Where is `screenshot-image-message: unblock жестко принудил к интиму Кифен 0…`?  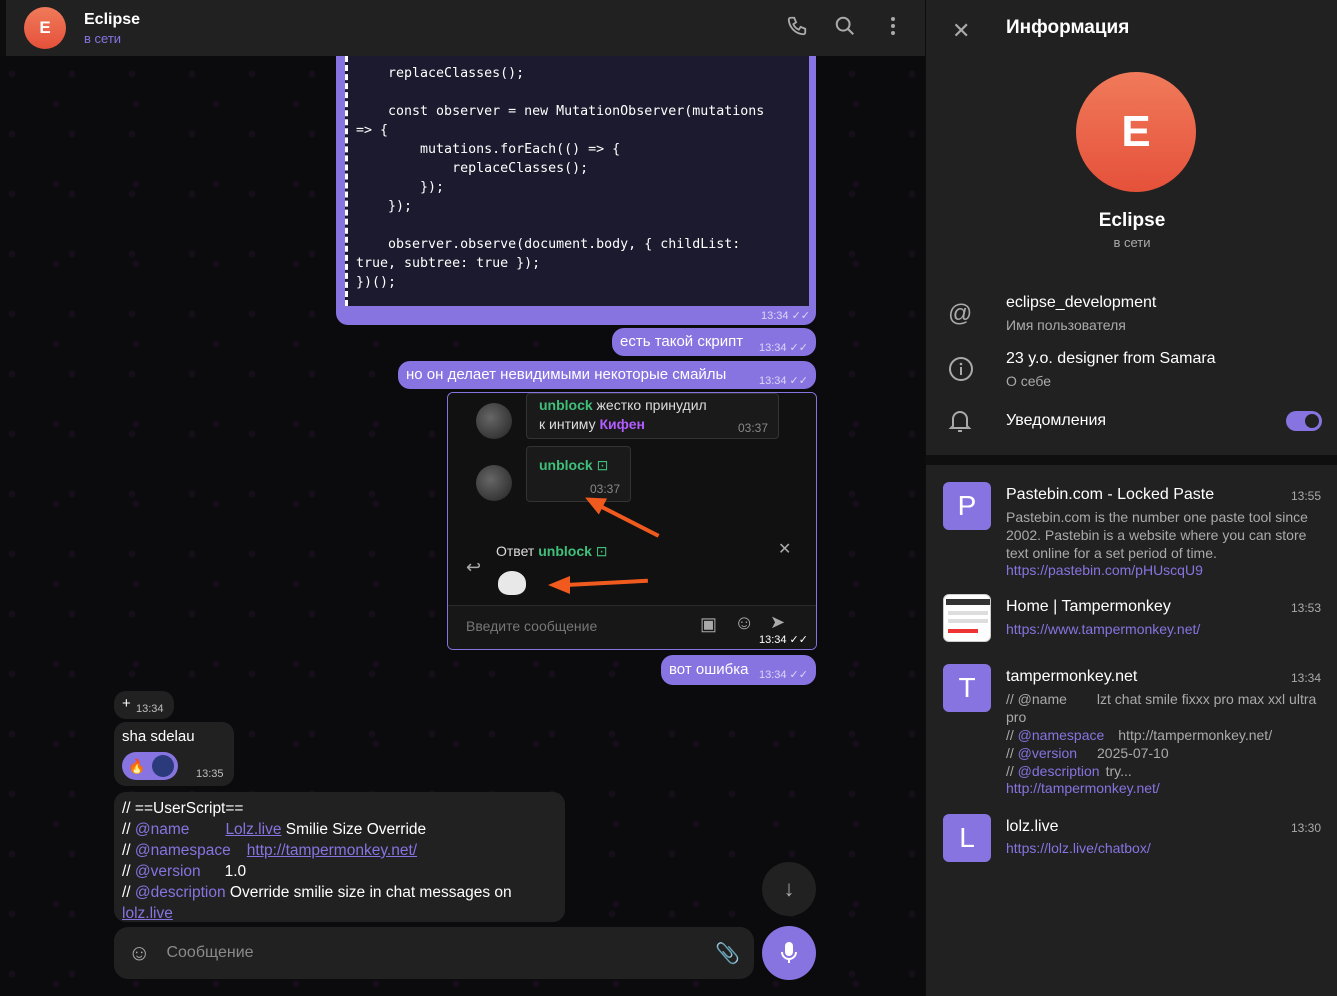 screenshot-image-message: unblock жестко принудил к интиму Кифен 0… is located at coordinates (632, 521).